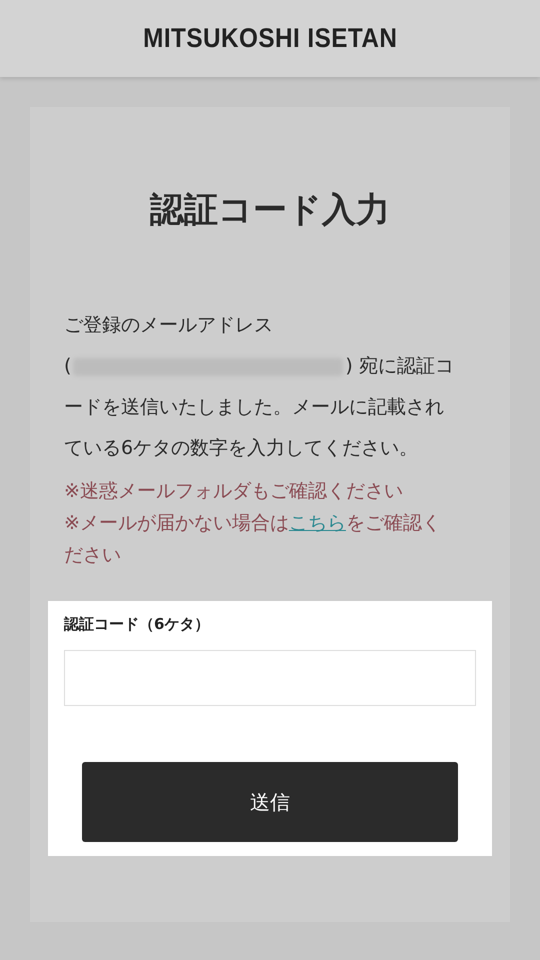 The height and width of the screenshot is (960, 540). I want to click on submit-button: 送信, so click(270, 802).